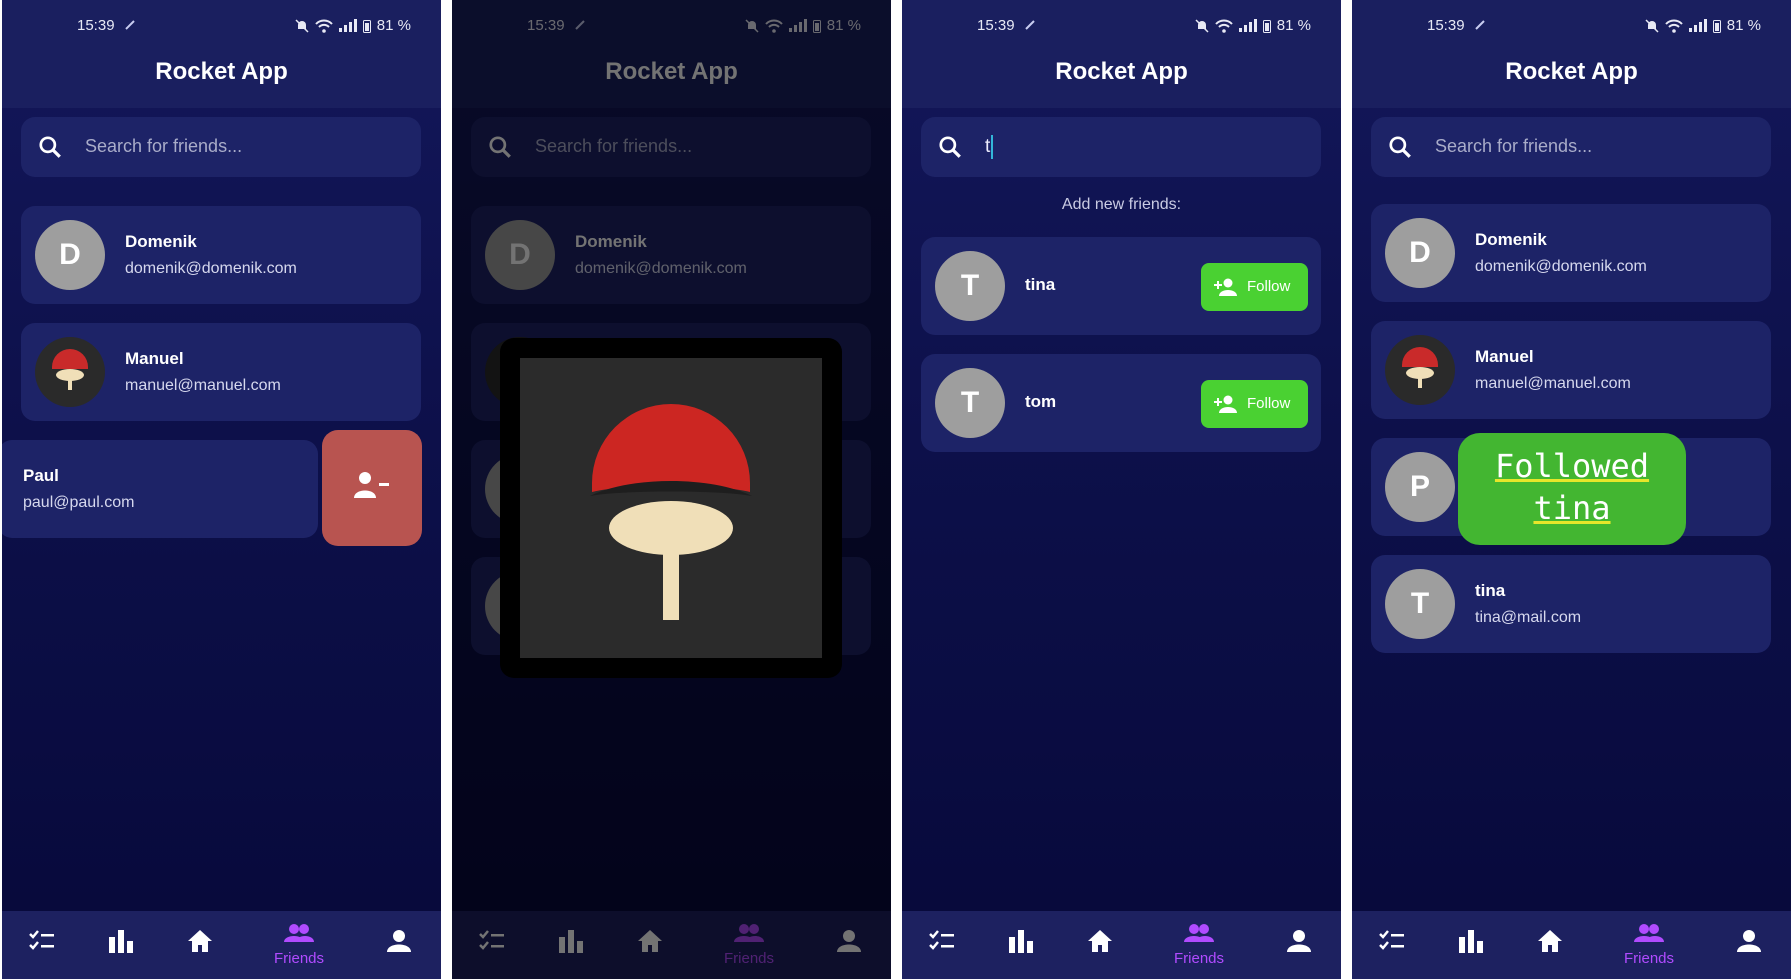  Describe the element at coordinates (1490, 590) in the screenshot. I see `friend-name: tina` at that location.